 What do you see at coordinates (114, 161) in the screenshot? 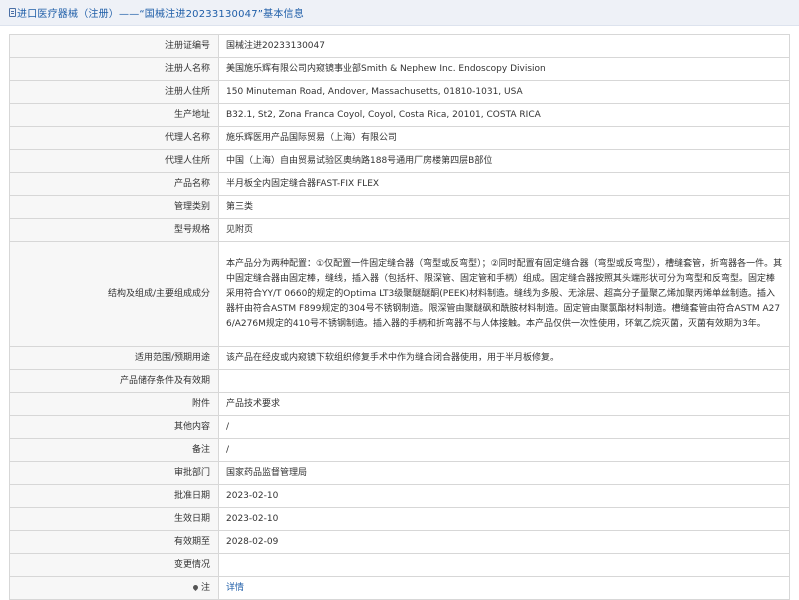
I see `field-label: 代理人住所` at bounding box center [114, 161].